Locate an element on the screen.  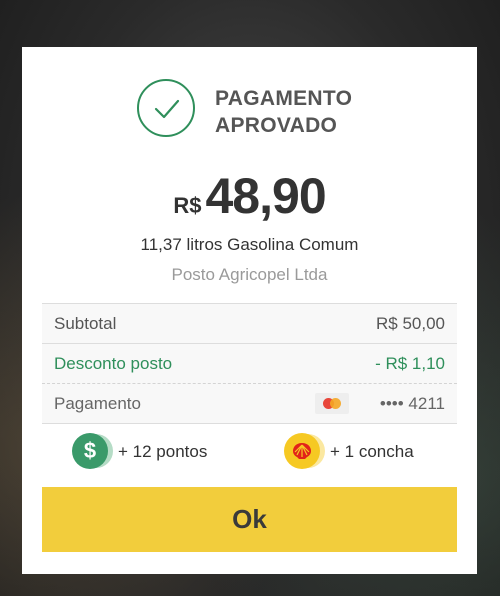
mastercard-icon is located at coordinates (332, 403).